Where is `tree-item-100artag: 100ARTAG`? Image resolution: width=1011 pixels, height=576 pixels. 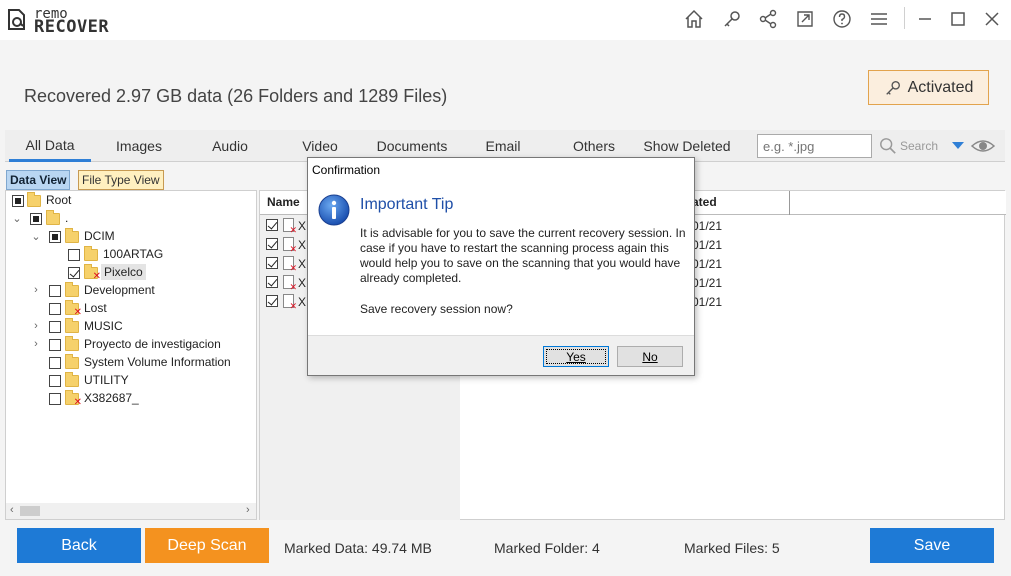 tree-item-100artag: 100ARTAG is located at coordinates (133, 254).